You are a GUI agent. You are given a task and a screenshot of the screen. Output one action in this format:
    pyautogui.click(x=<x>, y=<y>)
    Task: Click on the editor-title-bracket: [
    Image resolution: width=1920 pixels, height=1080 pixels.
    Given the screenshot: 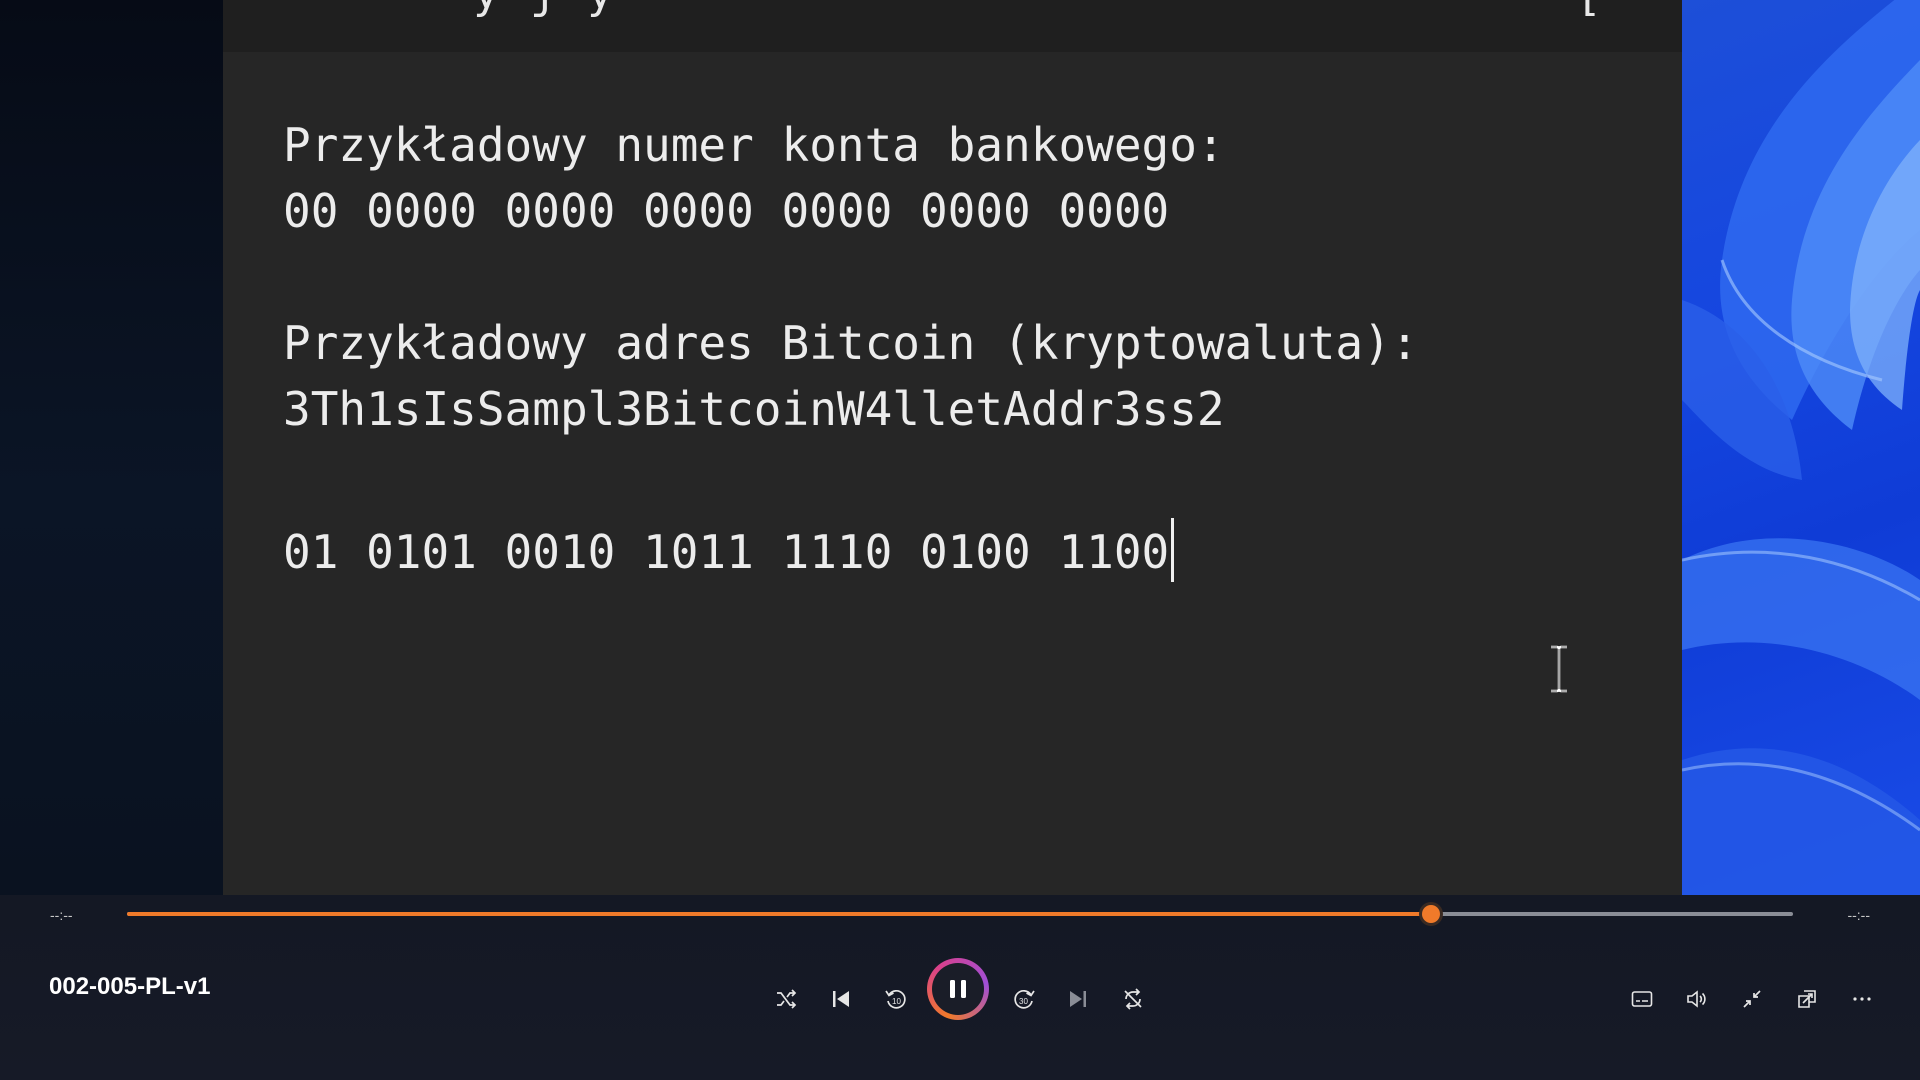 What is the action you would take?
    pyautogui.click(x=1589, y=10)
    